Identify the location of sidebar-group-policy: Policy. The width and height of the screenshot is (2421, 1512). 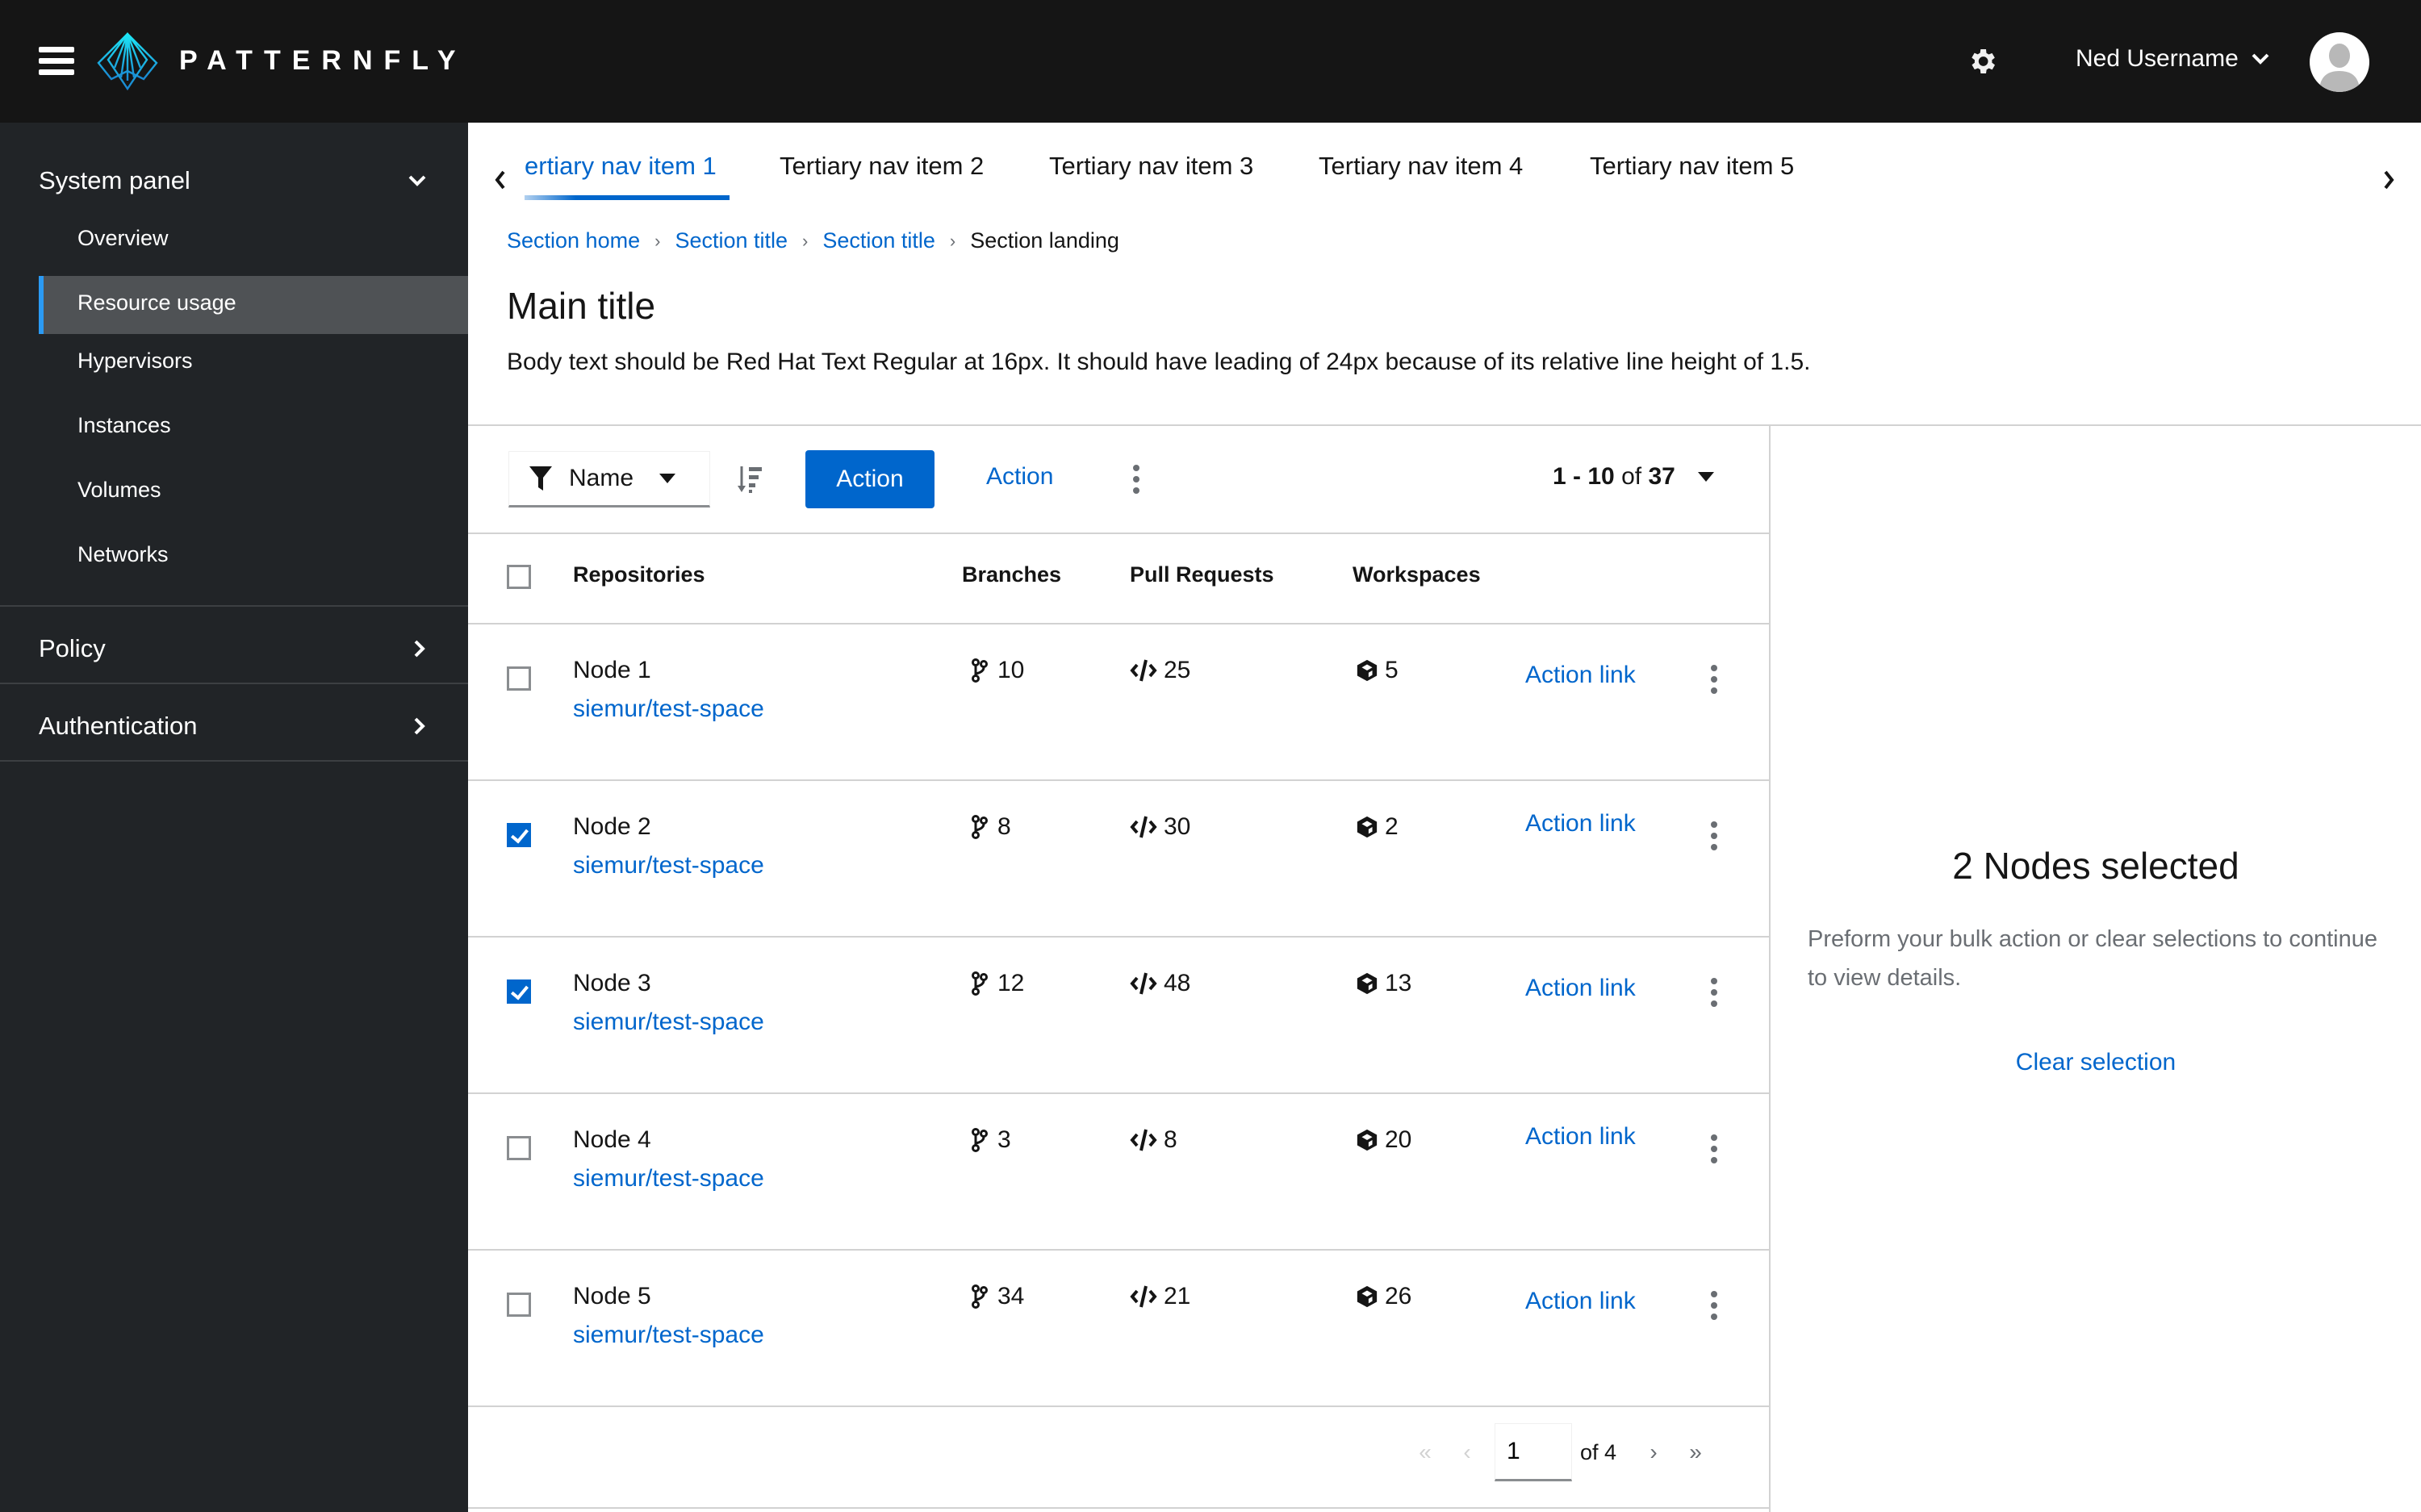
(232, 648).